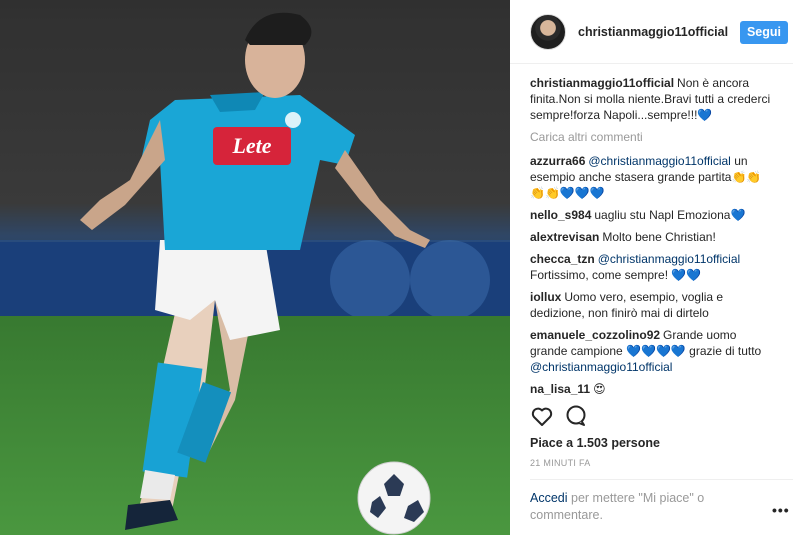 This screenshot has height=535, width=793. Describe the element at coordinates (659, 237) in the screenshot. I see `comment-text: Molto bene Christian!` at that location.